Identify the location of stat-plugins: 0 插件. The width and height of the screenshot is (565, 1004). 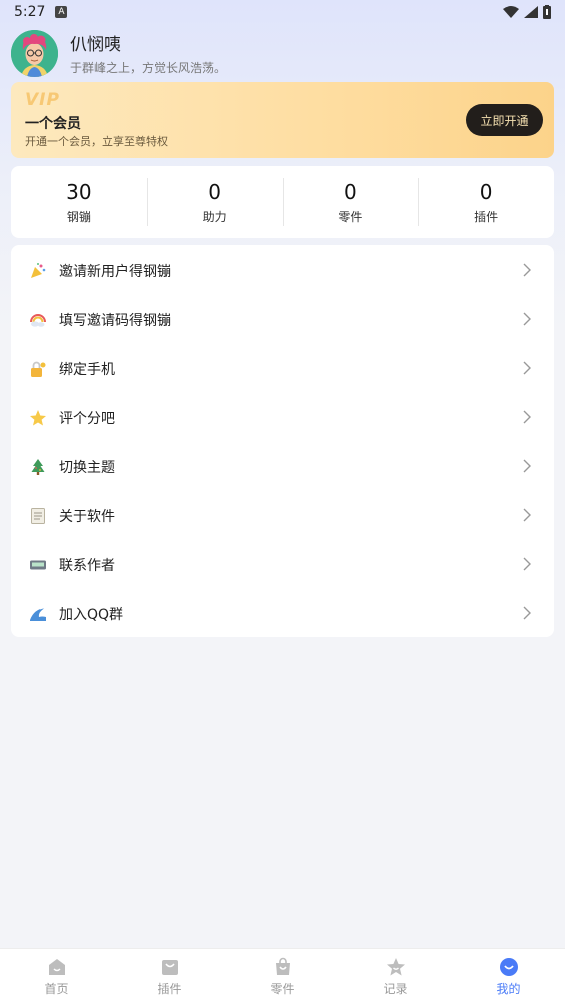
(486, 202).